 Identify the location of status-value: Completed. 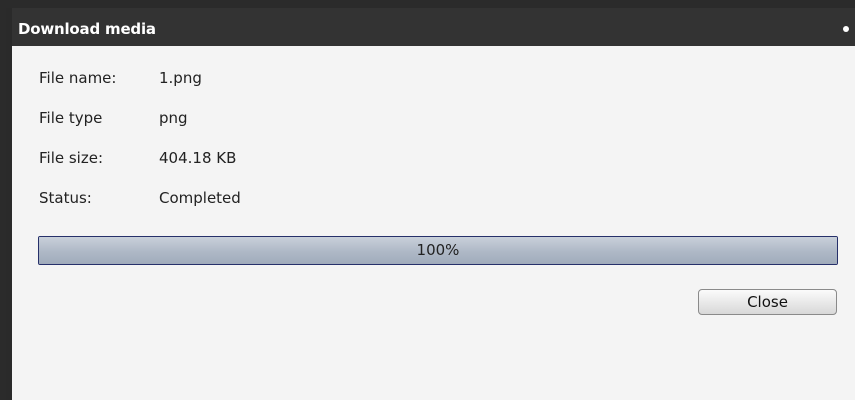
(200, 198).